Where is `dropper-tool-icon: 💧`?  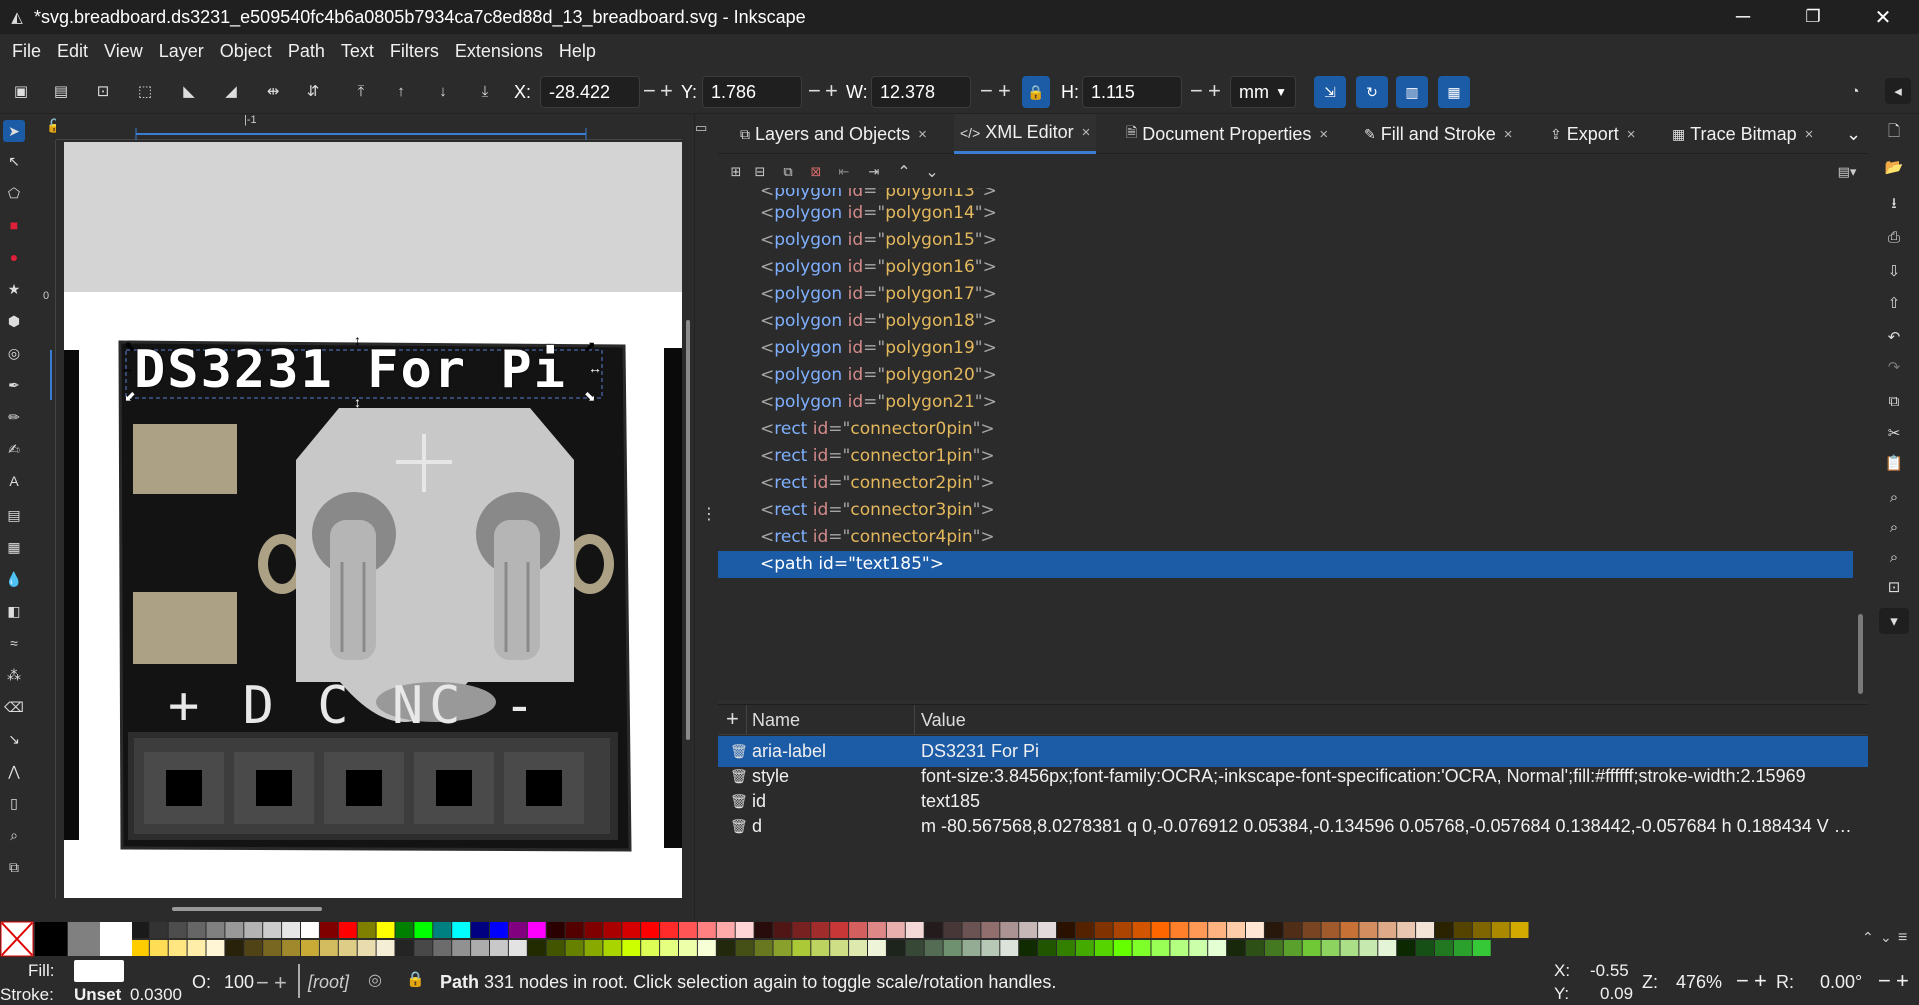 dropper-tool-icon: 💧 is located at coordinates (14, 579).